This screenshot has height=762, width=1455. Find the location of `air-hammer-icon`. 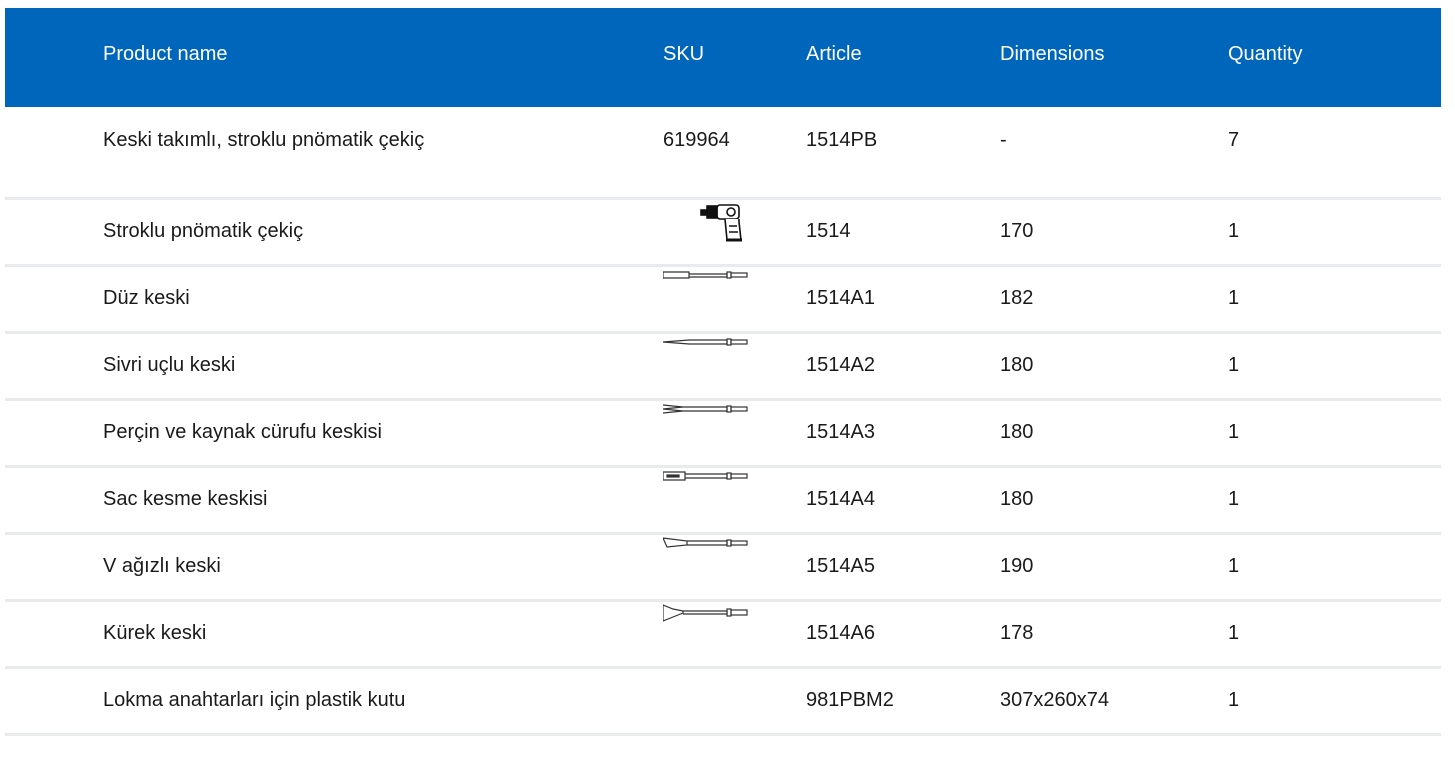

air-hammer-icon is located at coordinates (709, 222).